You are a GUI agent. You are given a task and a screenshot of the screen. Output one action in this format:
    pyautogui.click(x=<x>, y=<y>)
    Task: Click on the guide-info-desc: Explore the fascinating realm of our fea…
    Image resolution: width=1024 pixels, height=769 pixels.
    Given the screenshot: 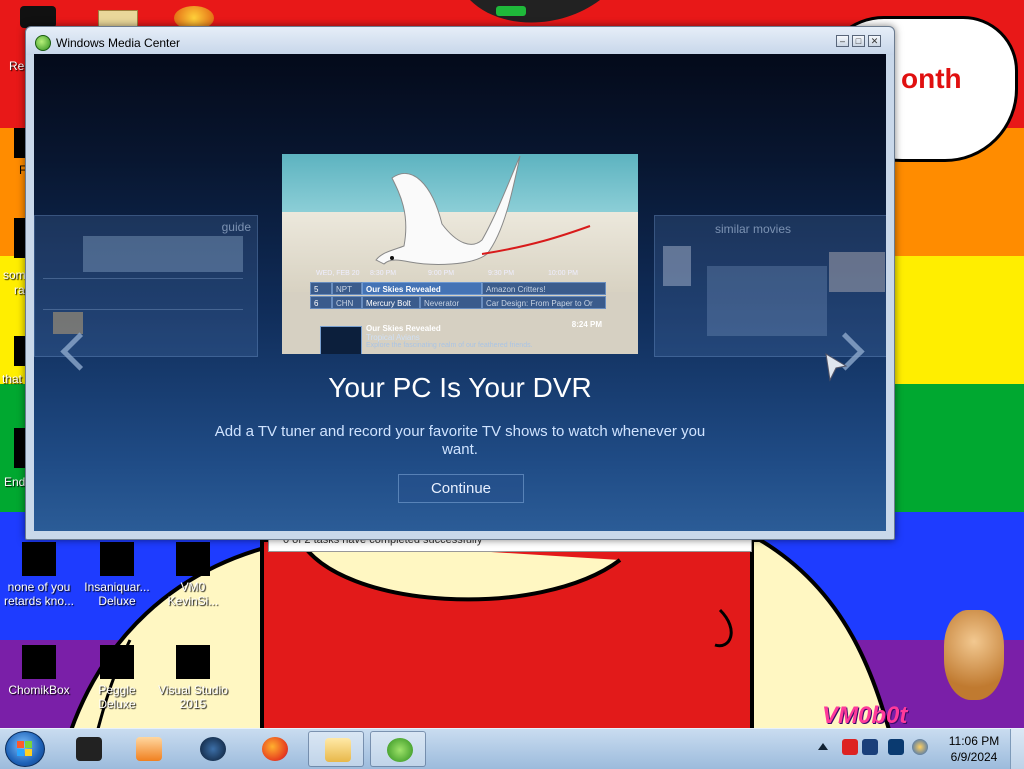 What is the action you would take?
    pyautogui.click(x=449, y=345)
    